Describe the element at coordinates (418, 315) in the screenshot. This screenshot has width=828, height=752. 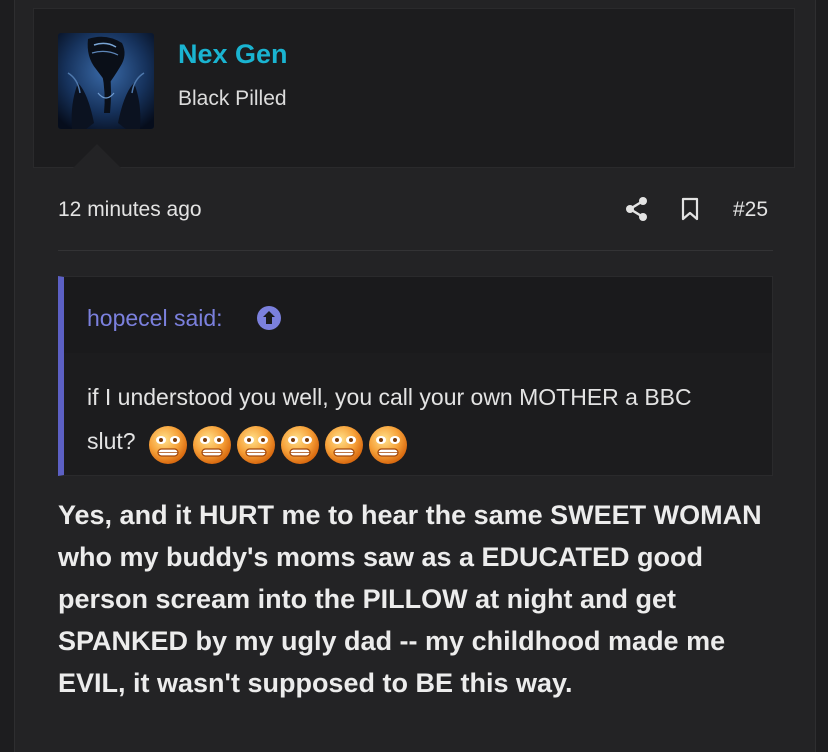
I see `quote-header: hopecel said:` at that location.